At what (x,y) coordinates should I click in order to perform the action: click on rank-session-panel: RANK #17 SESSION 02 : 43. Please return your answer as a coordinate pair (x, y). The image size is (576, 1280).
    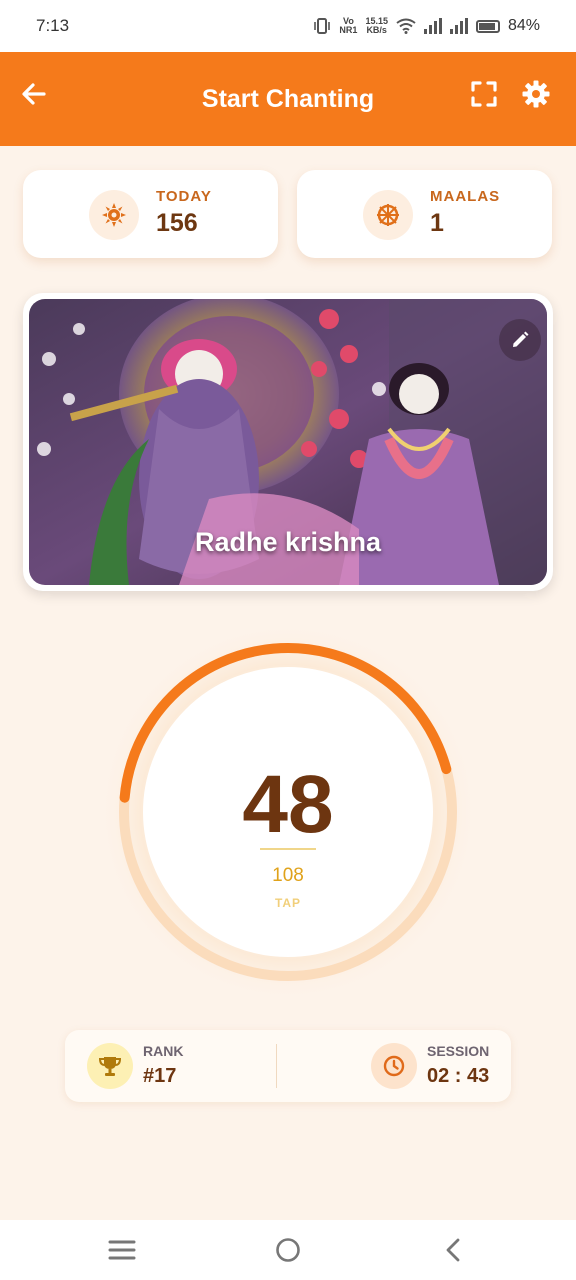
    Looking at the image, I should click on (288, 1066).